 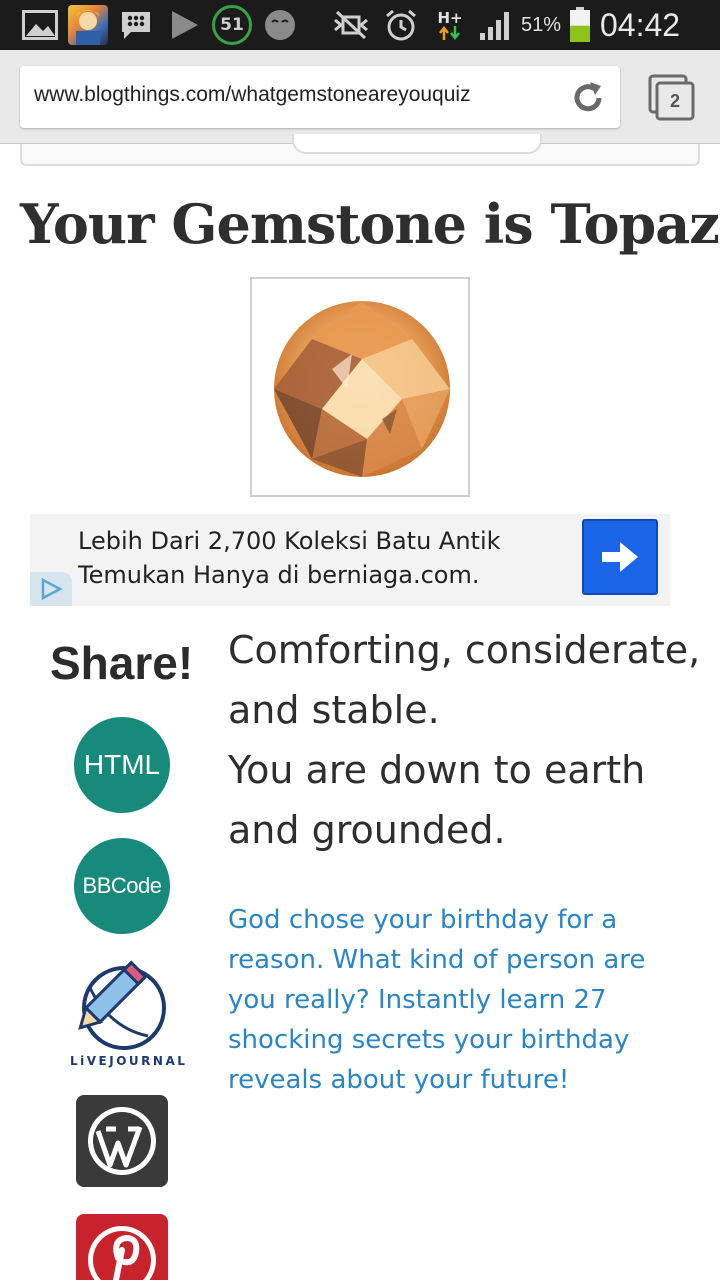 I want to click on tabs-button: 2, so click(x=672, y=98).